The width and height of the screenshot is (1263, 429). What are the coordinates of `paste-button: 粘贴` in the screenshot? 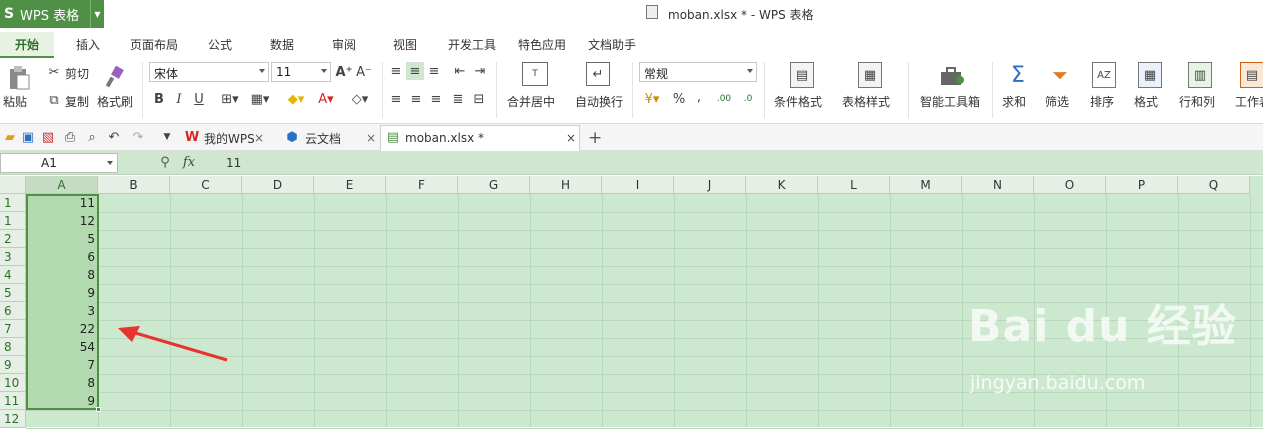 It's located at (15, 101).